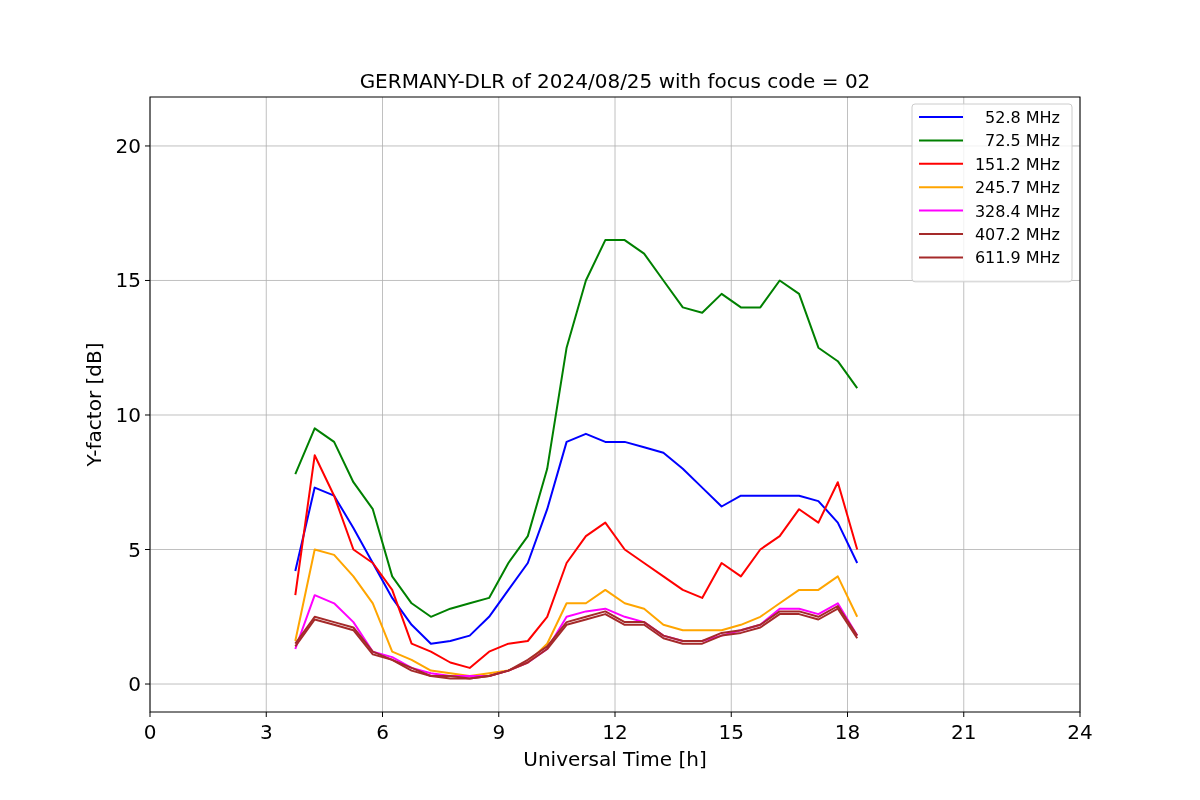 Image resolution: width=1200 pixels, height=800 pixels. Describe the element at coordinates (964, 732) in the screenshot. I see `x-tick-label: 21` at that location.